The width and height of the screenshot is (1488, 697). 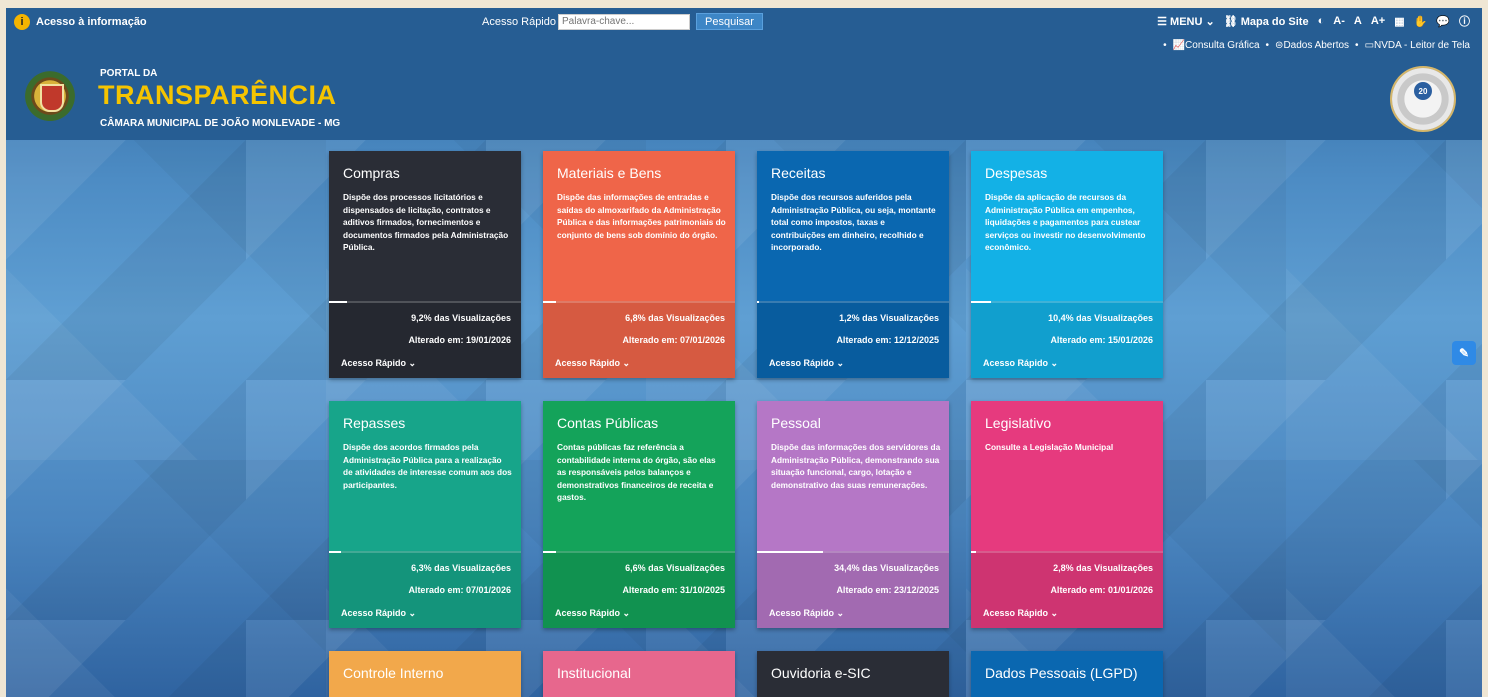 What do you see at coordinates (1018, 423) in the screenshot?
I see `card-title: Legislativo` at bounding box center [1018, 423].